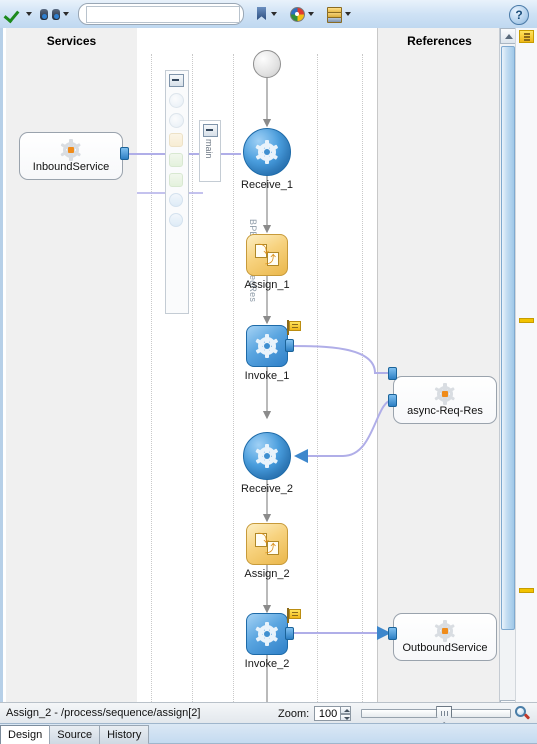 The width and height of the screenshot is (537, 744). I want to click on scope-main: main, so click(210, 151).